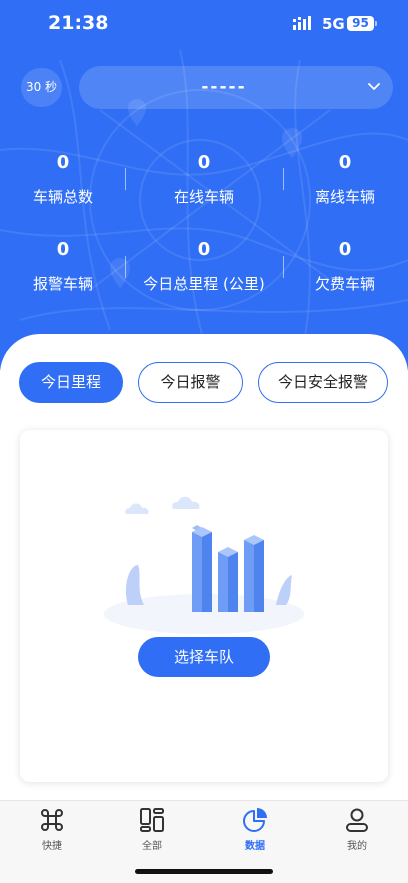  I want to click on stat-online-vehicles: 0 在线车辆, so click(204, 178).